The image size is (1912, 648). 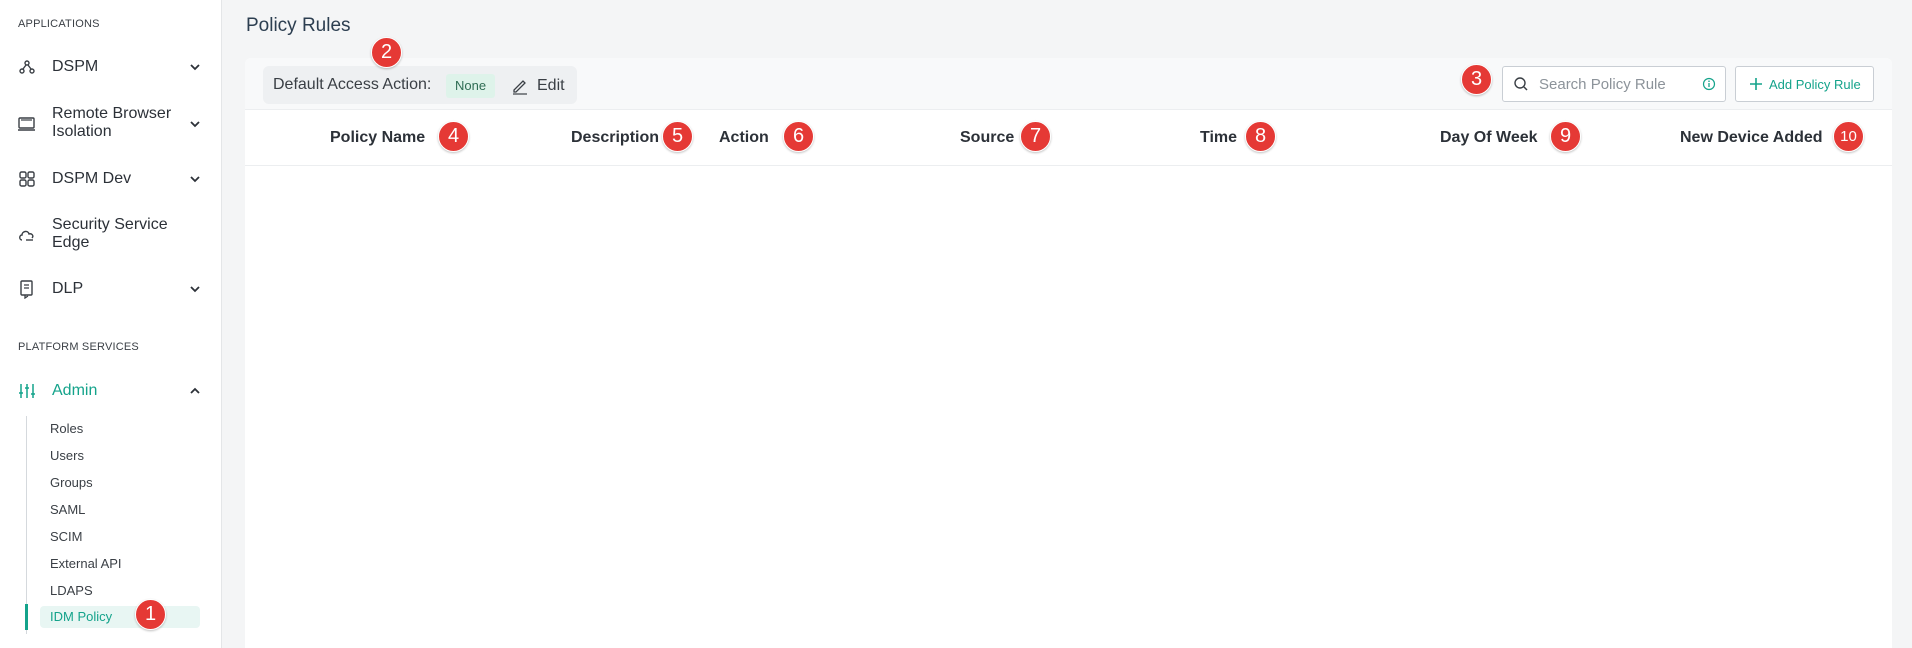 What do you see at coordinates (453, 136) in the screenshot?
I see `annotation-marker: 4` at bounding box center [453, 136].